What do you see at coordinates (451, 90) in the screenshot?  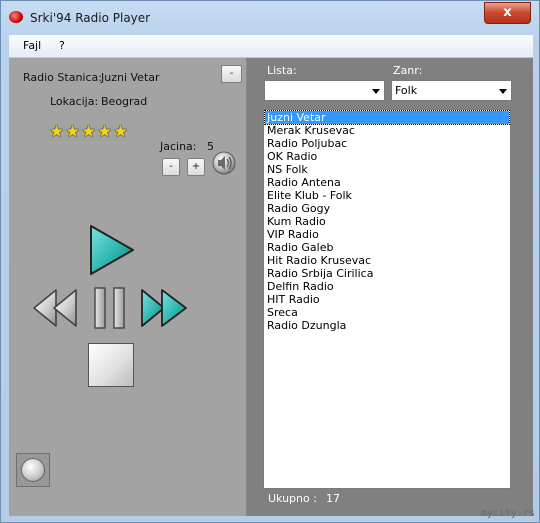 I see `genre-dropdown: Folk` at bounding box center [451, 90].